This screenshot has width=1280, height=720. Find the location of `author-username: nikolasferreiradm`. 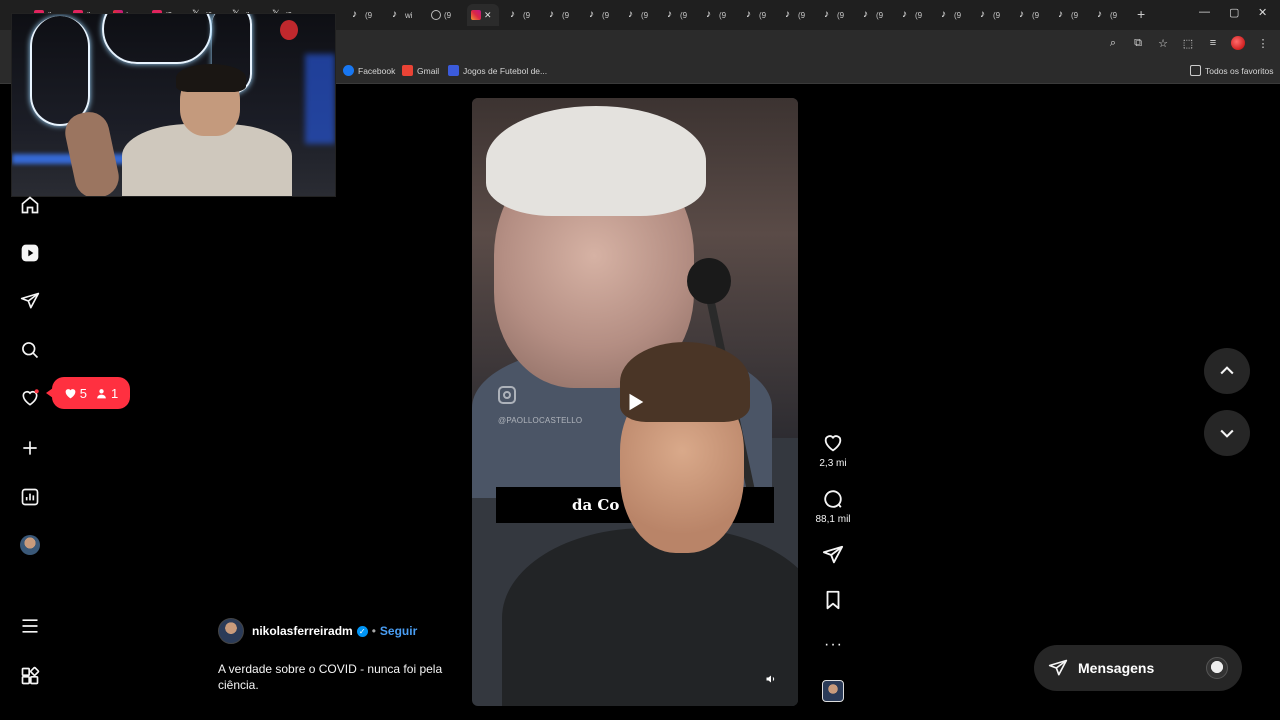

author-username: nikolasferreiradm is located at coordinates (302, 631).